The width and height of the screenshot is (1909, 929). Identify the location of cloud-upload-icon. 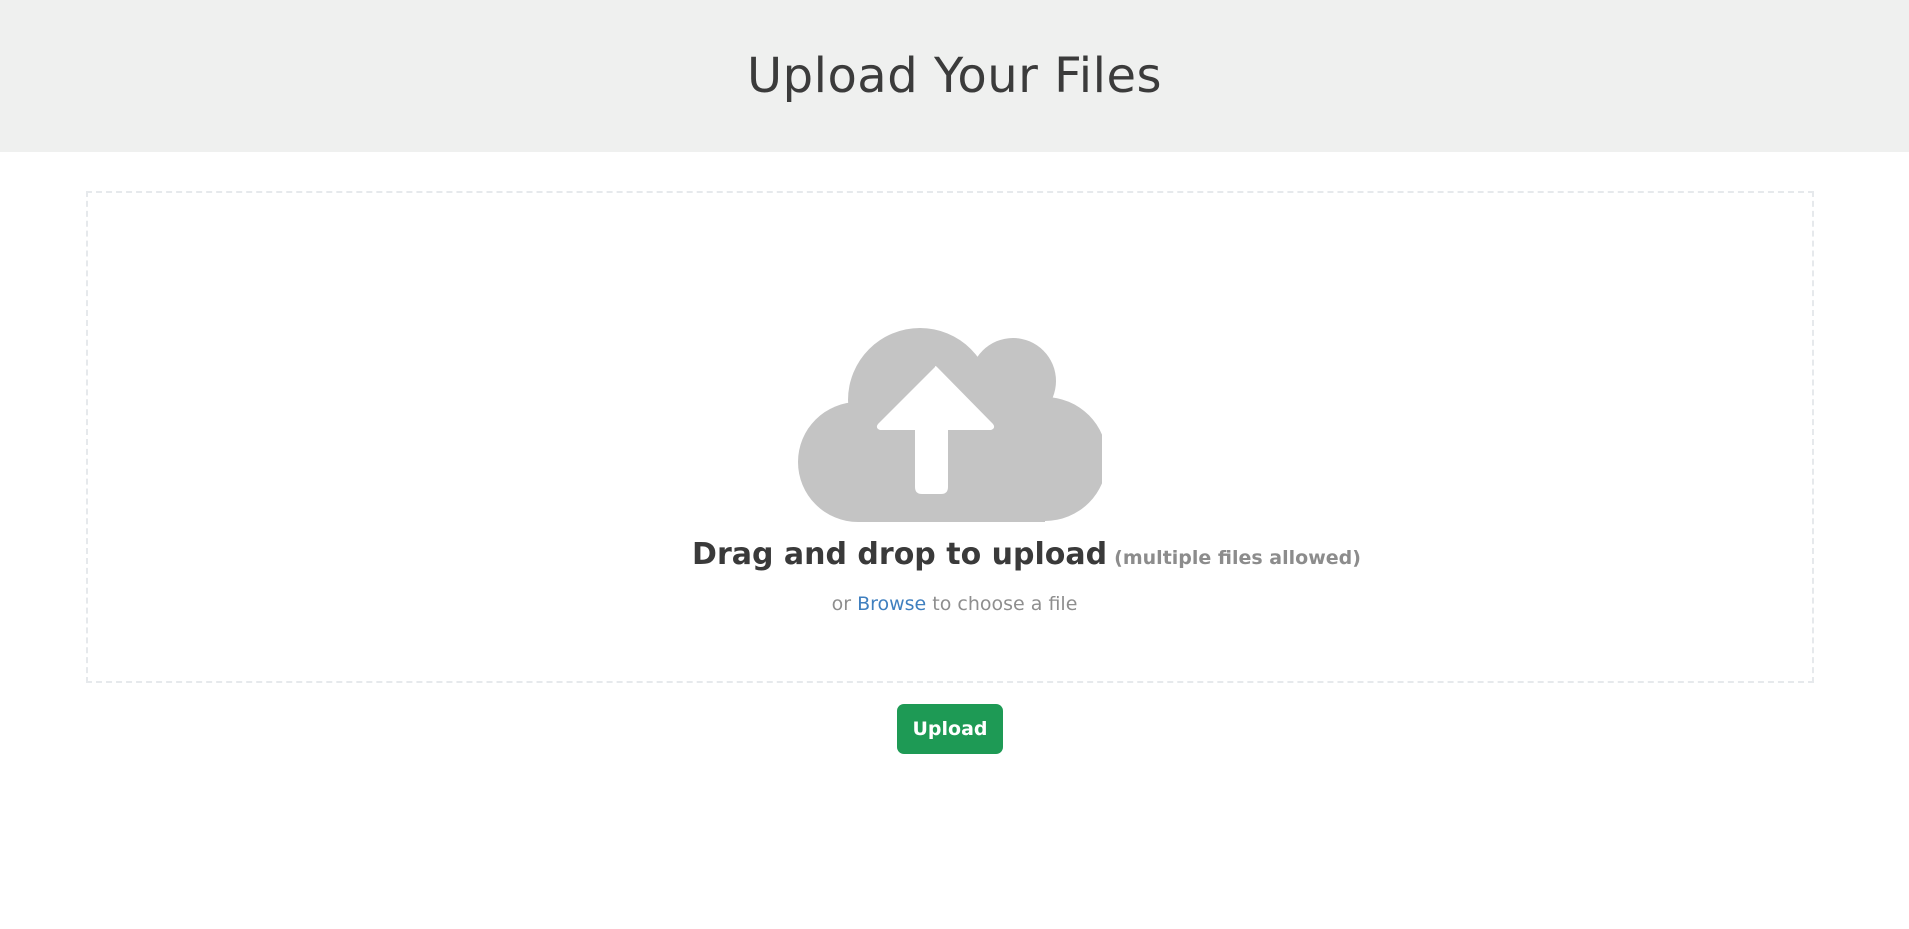
(950, 425).